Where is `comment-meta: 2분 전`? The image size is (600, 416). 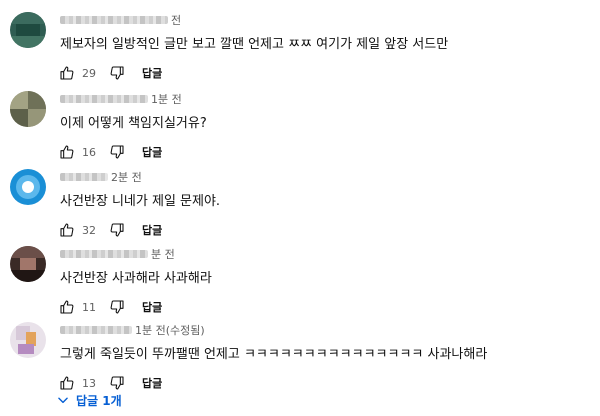
comment-meta: 2분 전 is located at coordinates (101, 177).